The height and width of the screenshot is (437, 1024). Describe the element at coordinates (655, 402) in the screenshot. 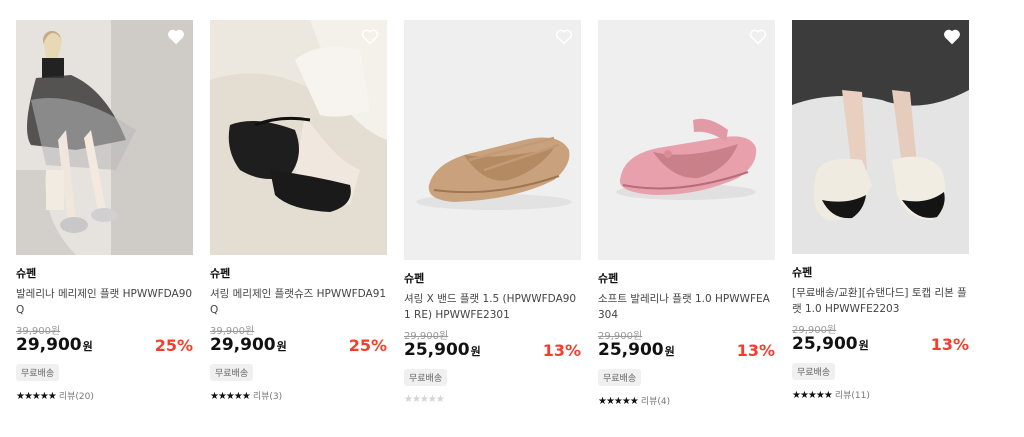

I see `review-count: 리뷰(4)` at that location.